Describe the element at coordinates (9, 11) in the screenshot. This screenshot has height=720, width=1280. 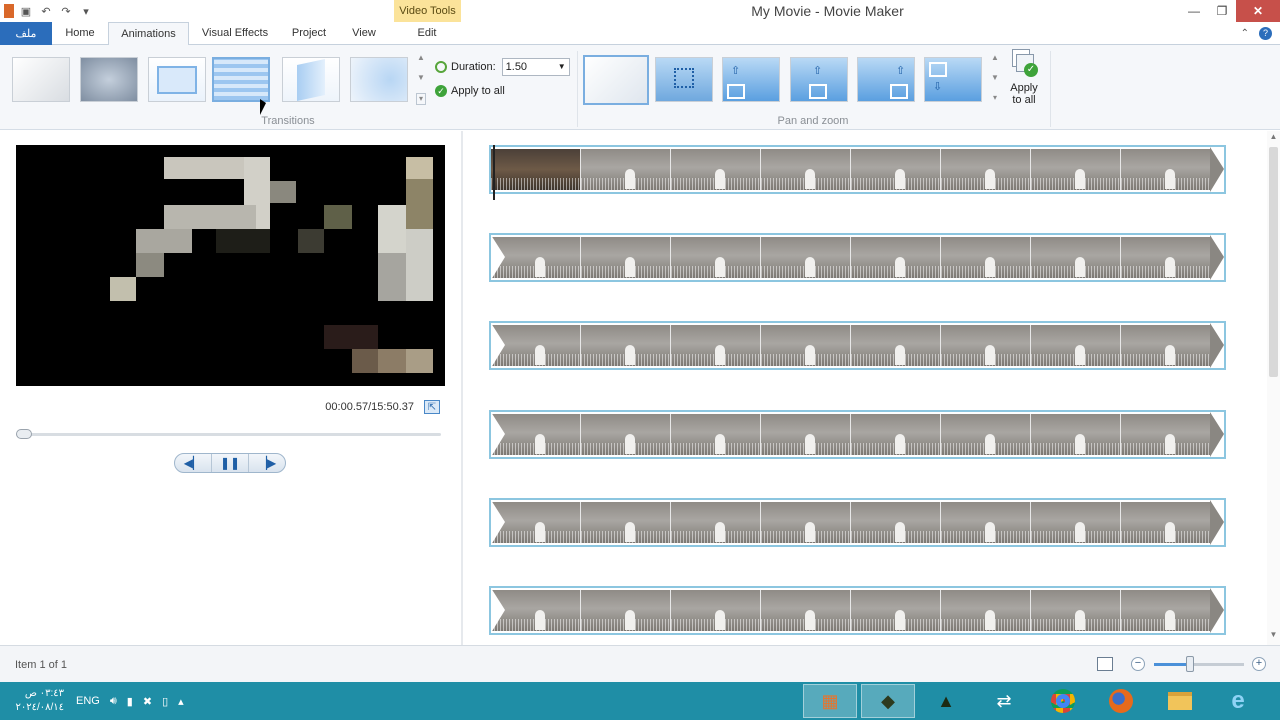
I see `movie-maker-app-icon` at that location.